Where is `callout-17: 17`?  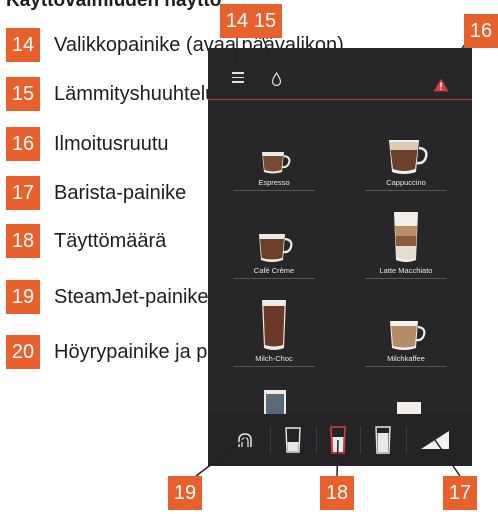 callout-17: 17 is located at coordinates (460, 493).